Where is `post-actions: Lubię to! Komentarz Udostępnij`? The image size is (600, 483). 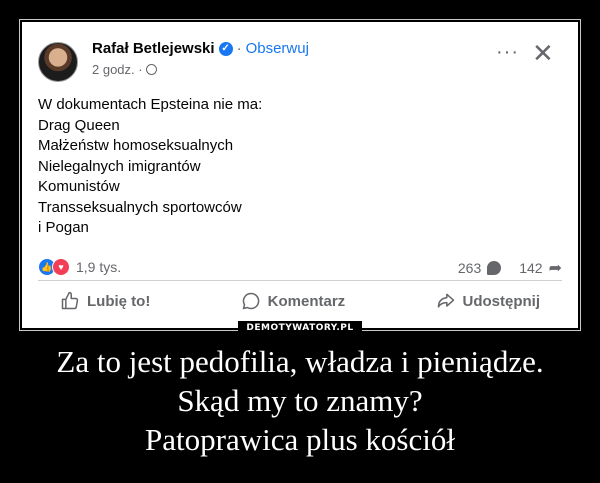 post-actions: Lubię to! Komentarz Udostępnij is located at coordinates (300, 301).